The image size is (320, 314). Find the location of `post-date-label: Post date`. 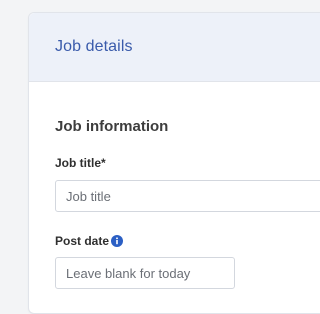

post-date-label: Post date is located at coordinates (89, 241).